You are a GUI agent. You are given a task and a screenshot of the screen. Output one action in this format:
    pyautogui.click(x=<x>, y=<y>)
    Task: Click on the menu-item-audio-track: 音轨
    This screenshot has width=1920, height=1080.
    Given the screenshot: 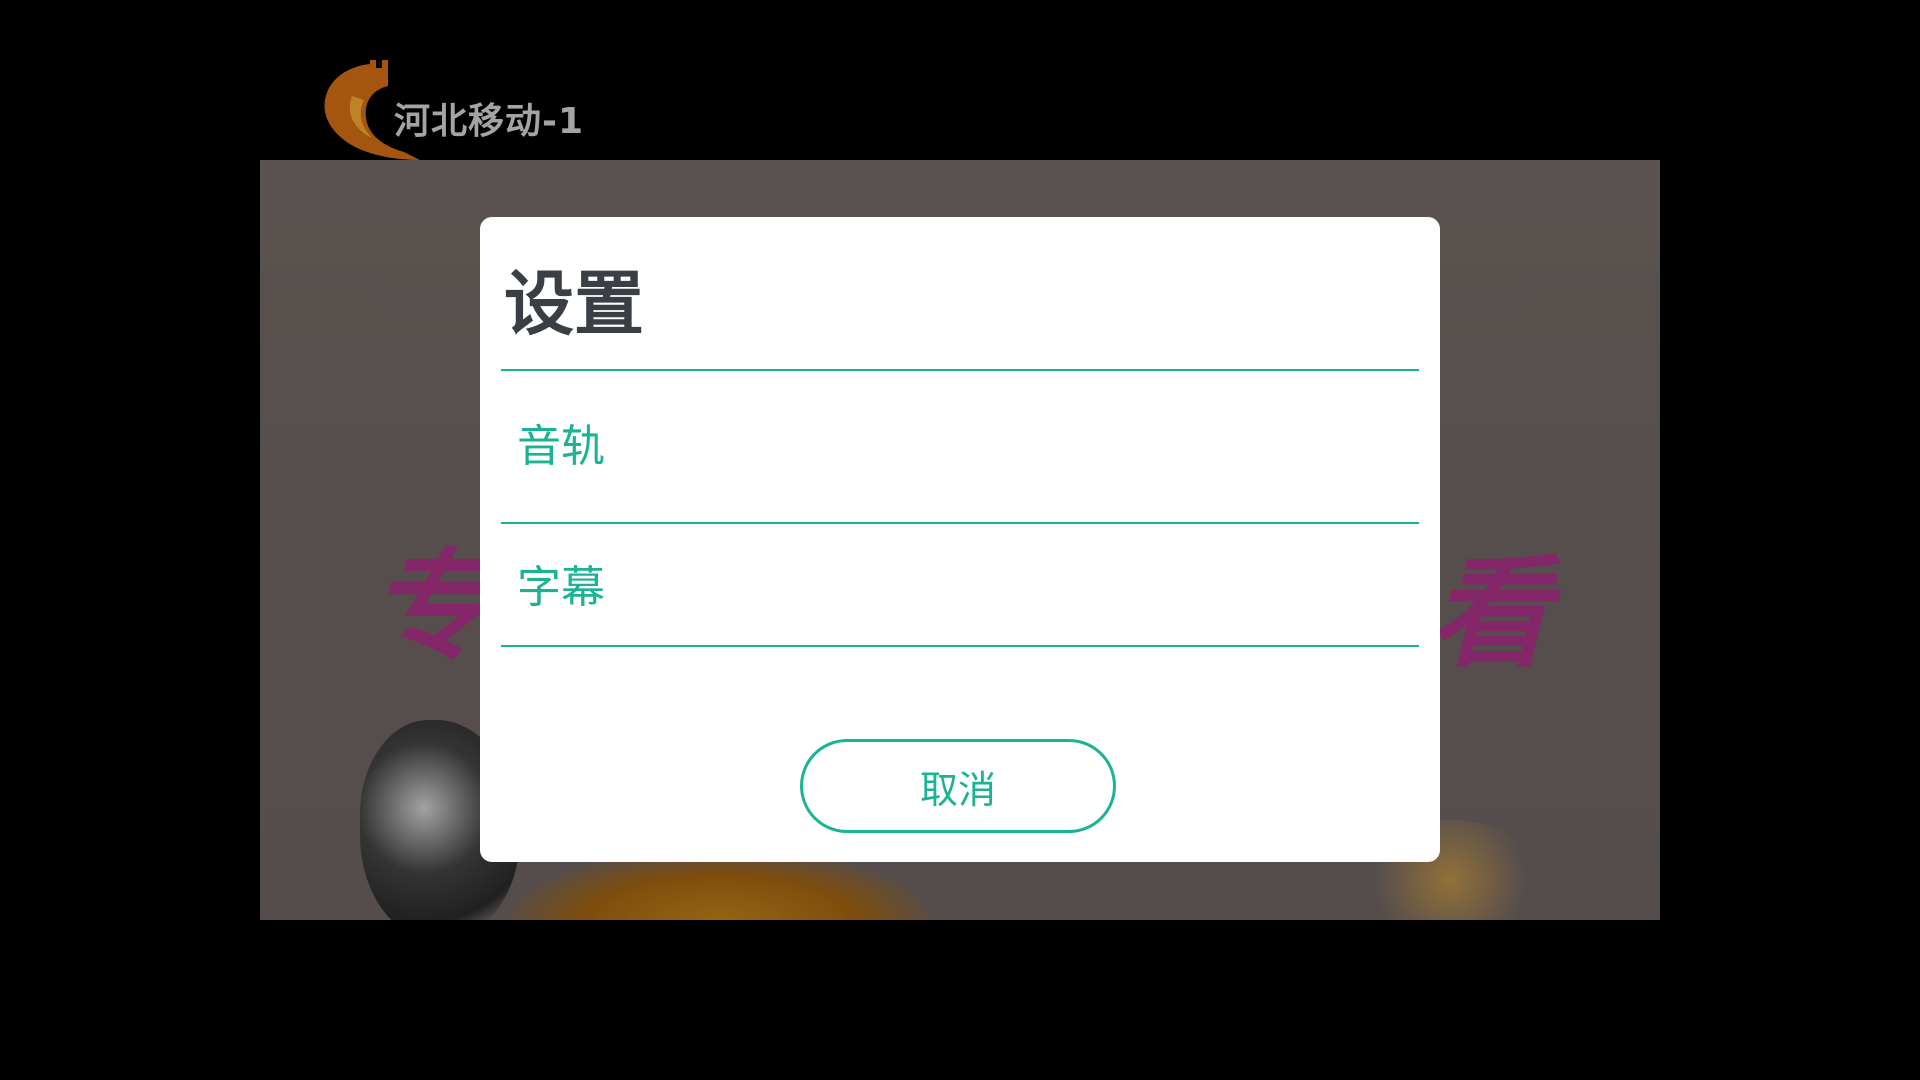 What is the action you would take?
    pyautogui.click(x=960, y=447)
    